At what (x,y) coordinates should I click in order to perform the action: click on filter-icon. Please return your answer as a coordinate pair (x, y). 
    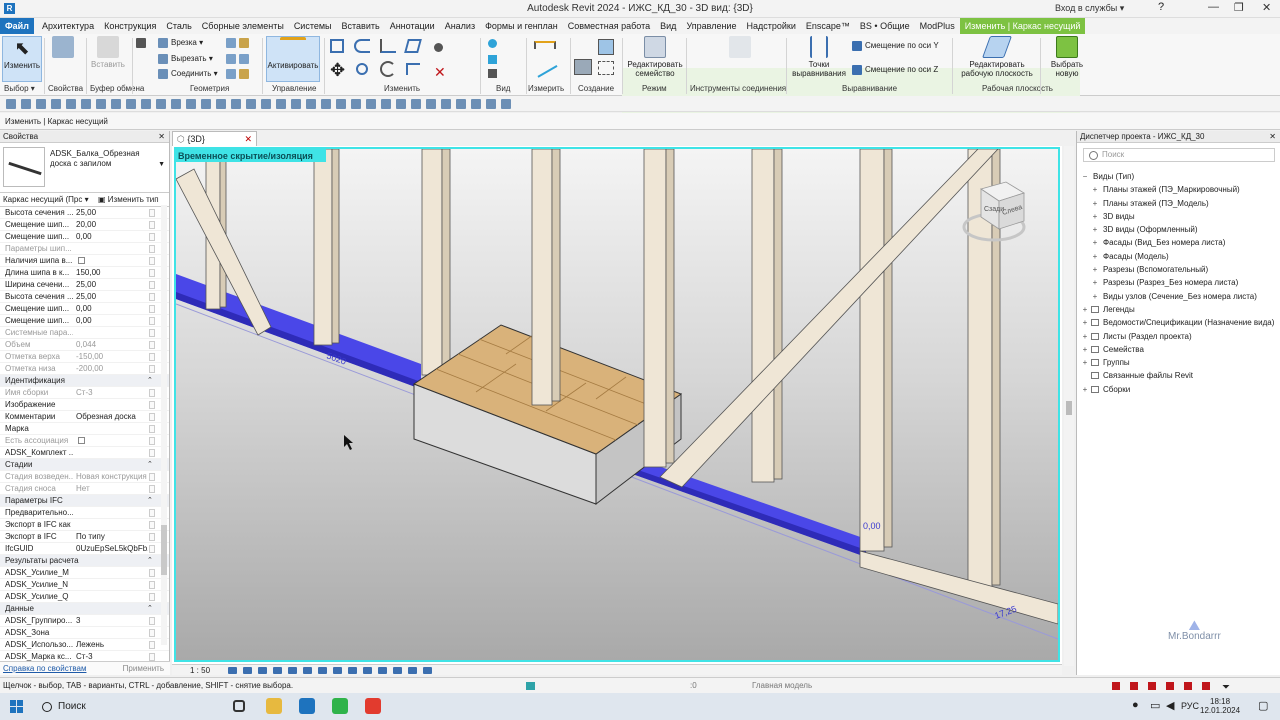
    Looking at the image, I should click on (1116, 686).